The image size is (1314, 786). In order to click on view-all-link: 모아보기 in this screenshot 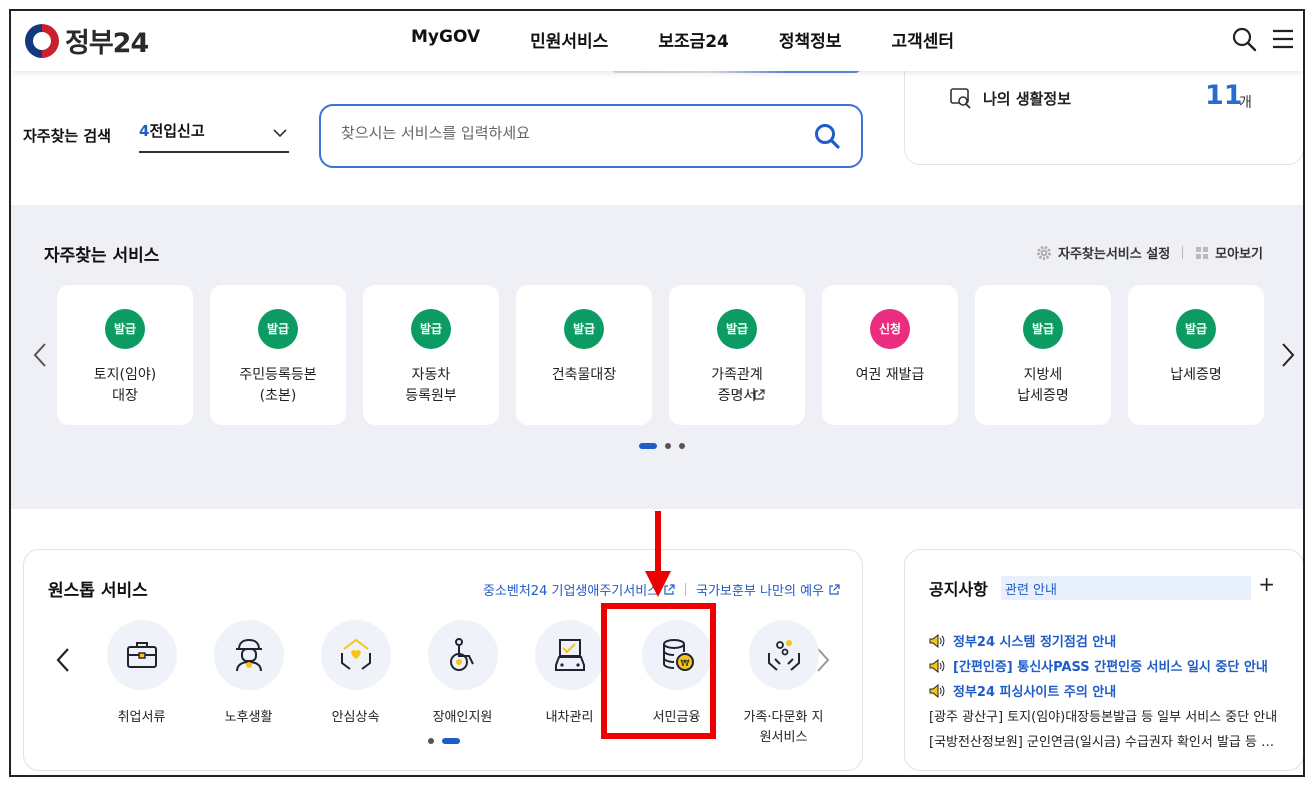, I will do `click(1229, 252)`.